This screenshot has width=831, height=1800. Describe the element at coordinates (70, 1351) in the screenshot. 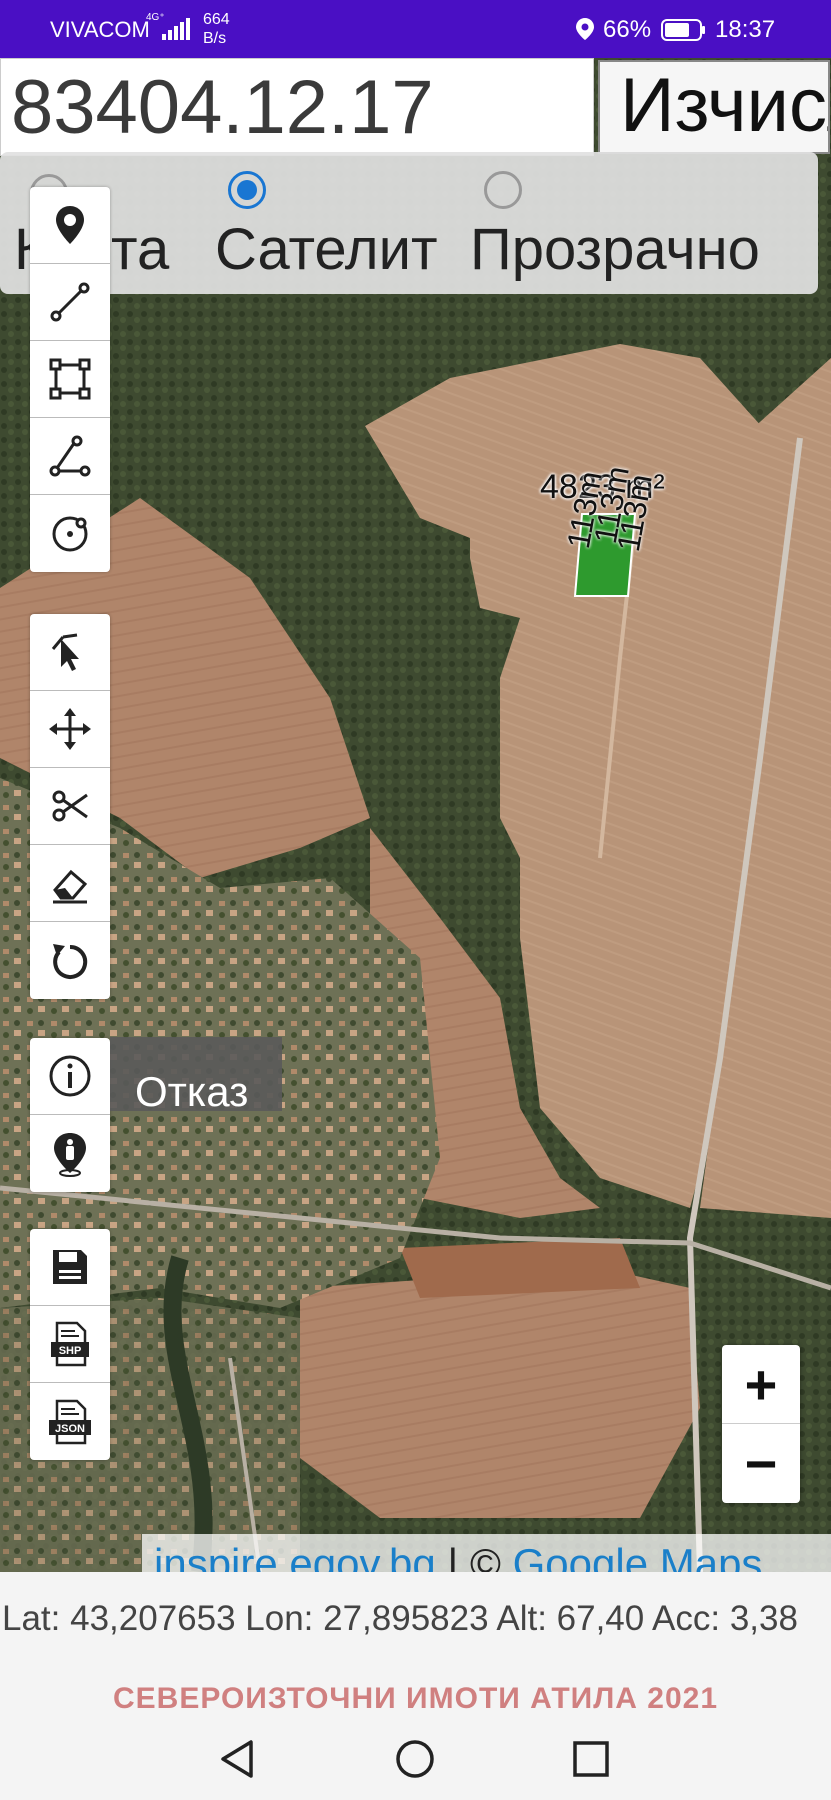

I see `shp-icon-text: SHP` at that location.